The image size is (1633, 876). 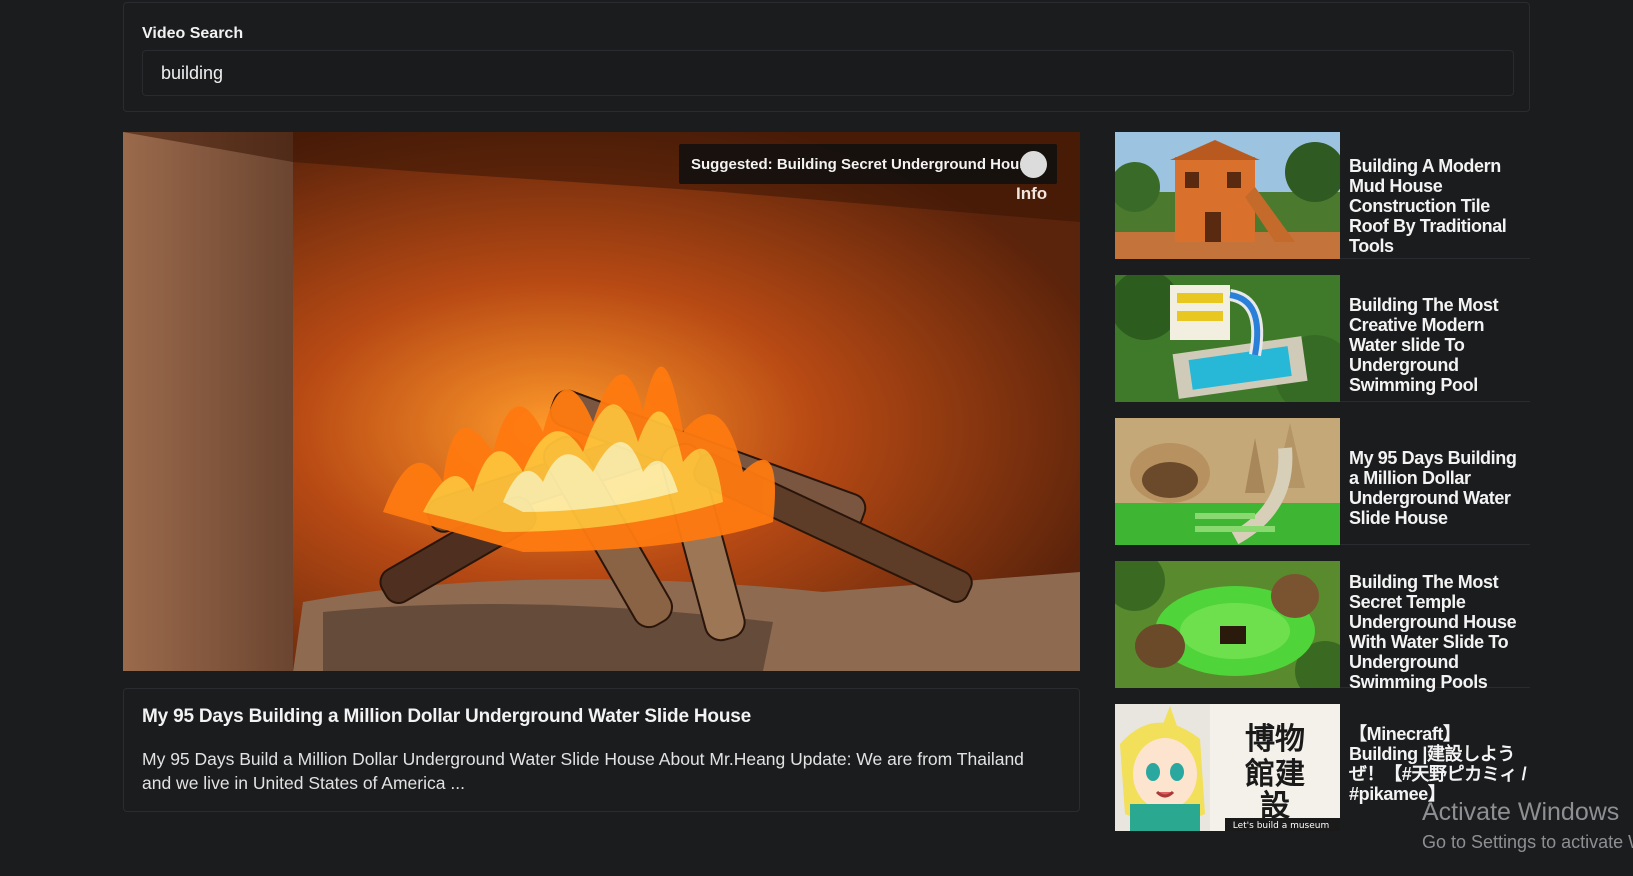 I want to click on search-panel: Video Search, so click(x=826, y=57).